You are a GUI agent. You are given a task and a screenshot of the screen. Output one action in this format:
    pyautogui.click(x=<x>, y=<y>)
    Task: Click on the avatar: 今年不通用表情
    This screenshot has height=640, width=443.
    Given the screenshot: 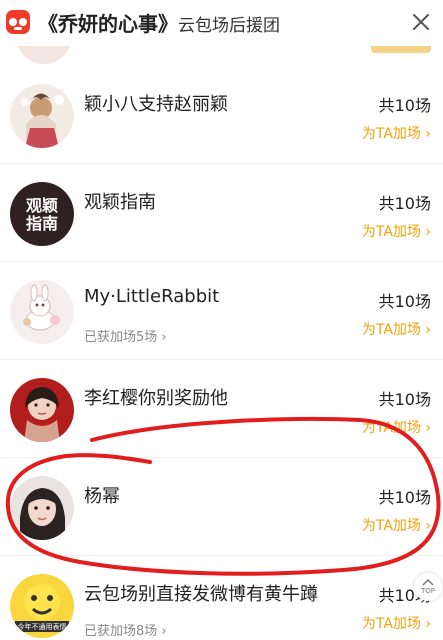 What is the action you would take?
    pyautogui.click(x=42, y=606)
    